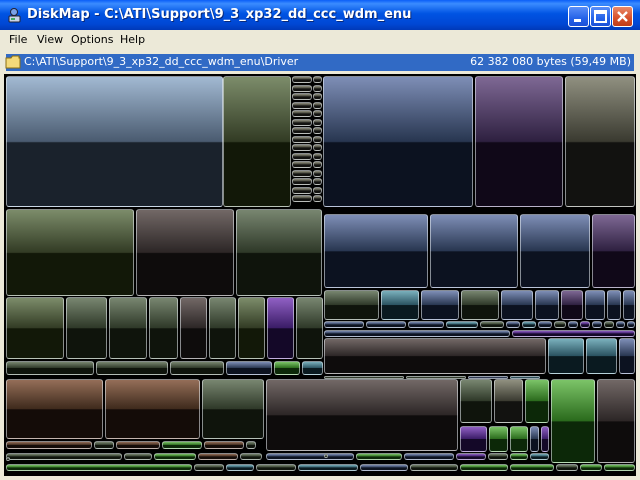  What do you see at coordinates (18, 39) in the screenshot?
I see `menu-file: File` at bounding box center [18, 39].